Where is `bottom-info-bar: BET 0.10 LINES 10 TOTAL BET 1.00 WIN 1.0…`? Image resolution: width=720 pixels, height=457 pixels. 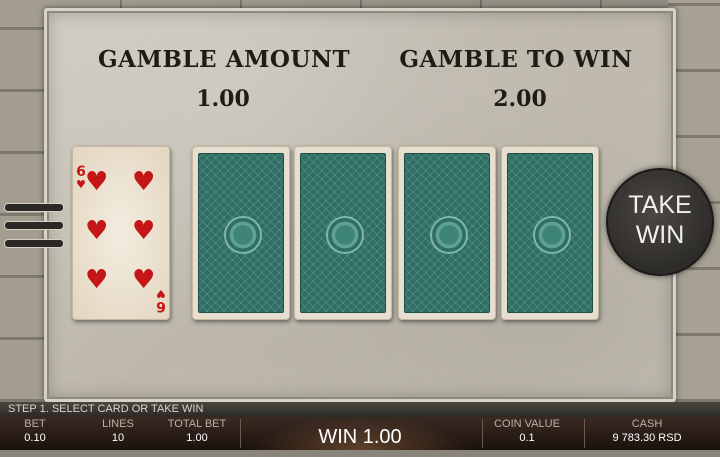 bottom-info-bar: BET 0.10 LINES 10 TOTAL BET 1.00 WIN 1.0… is located at coordinates (360, 433).